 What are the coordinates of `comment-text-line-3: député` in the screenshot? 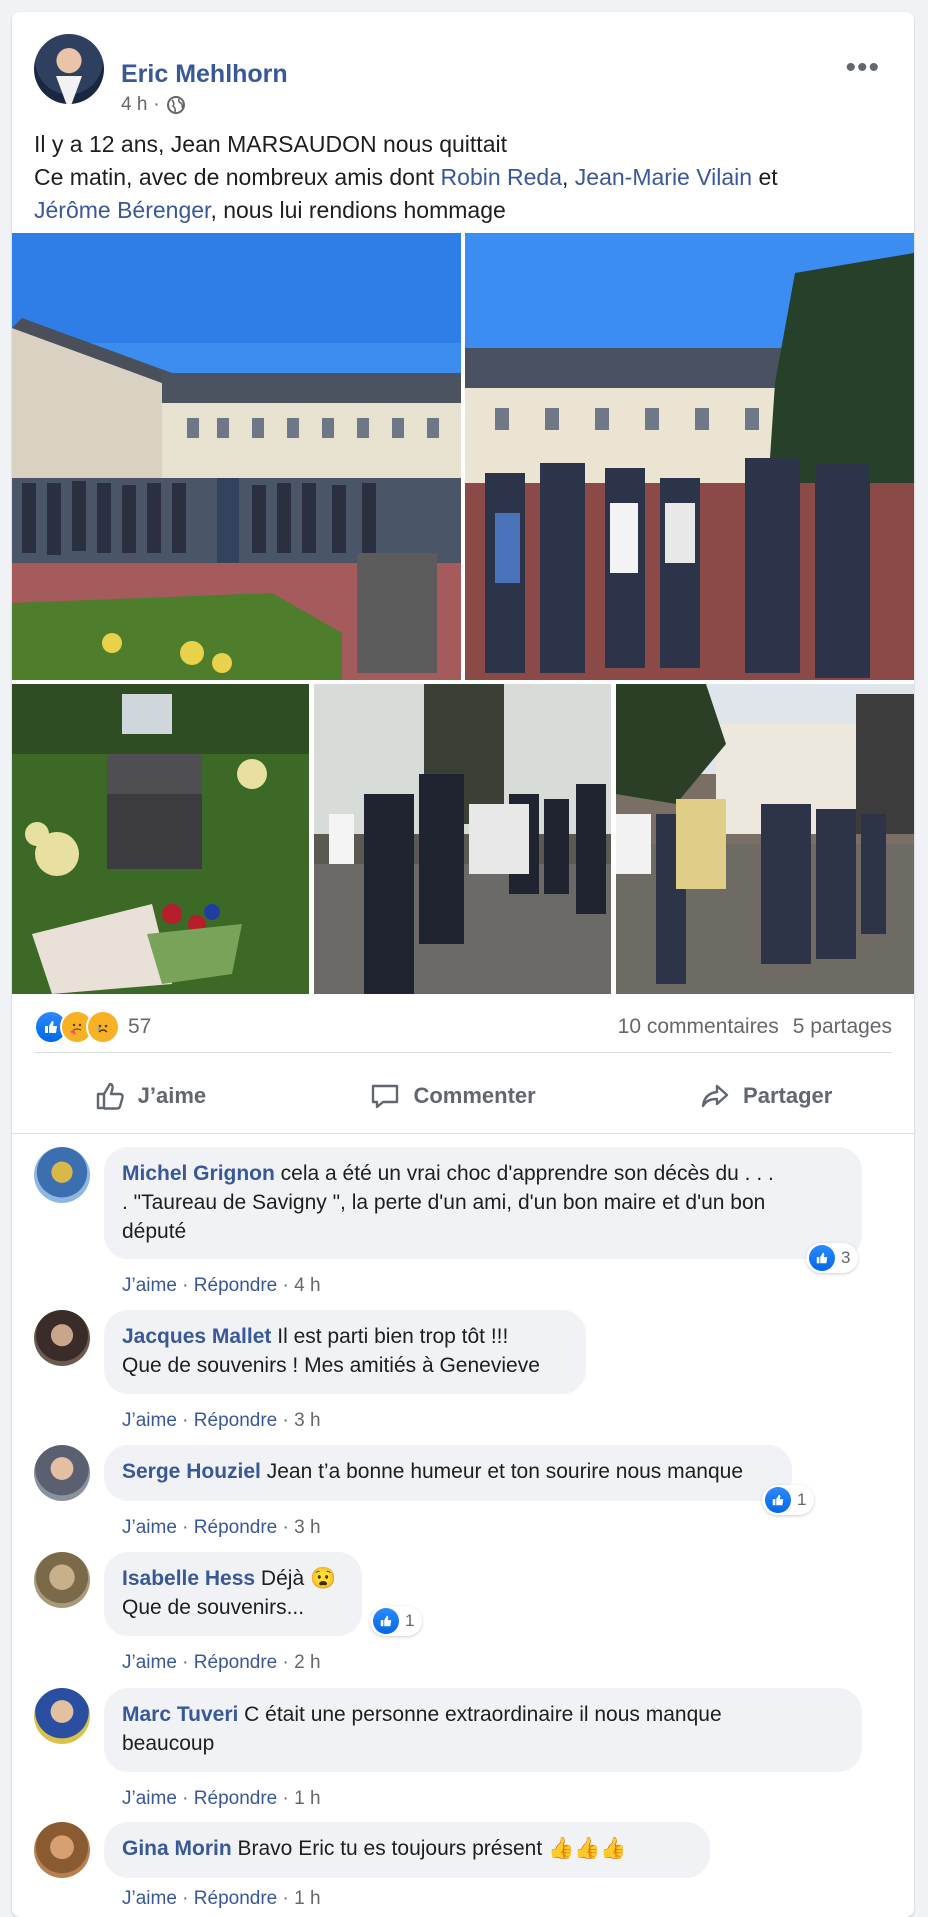 It's located at (154, 1231).